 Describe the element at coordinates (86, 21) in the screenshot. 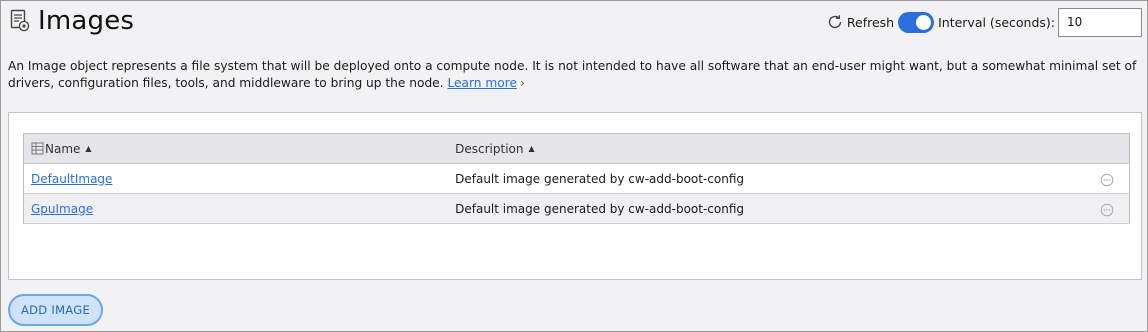

I see `page-title: Images` at that location.